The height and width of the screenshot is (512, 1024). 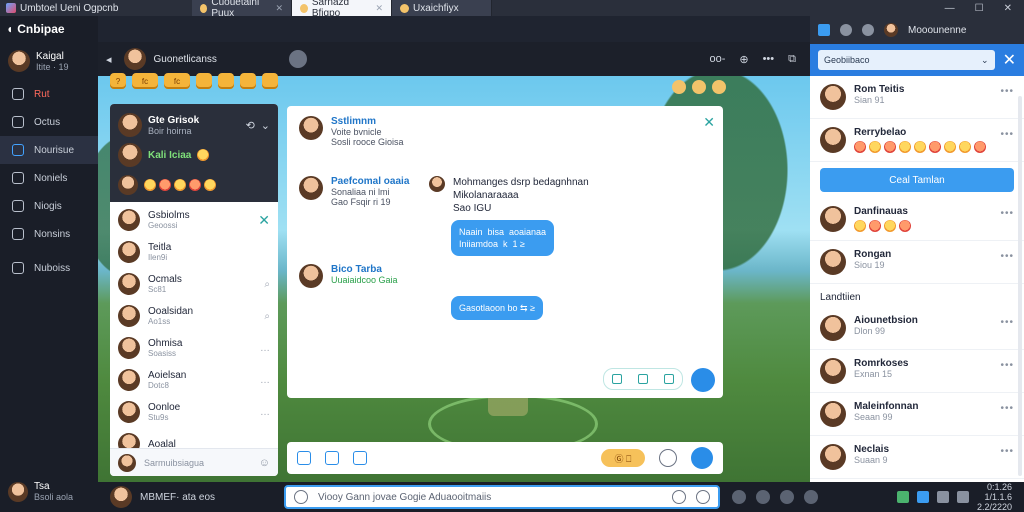 What do you see at coordinates (49, 268) in the screenshot?
I see `sidebar-item-7: Nuboiss` at bounding box center [49, 268].